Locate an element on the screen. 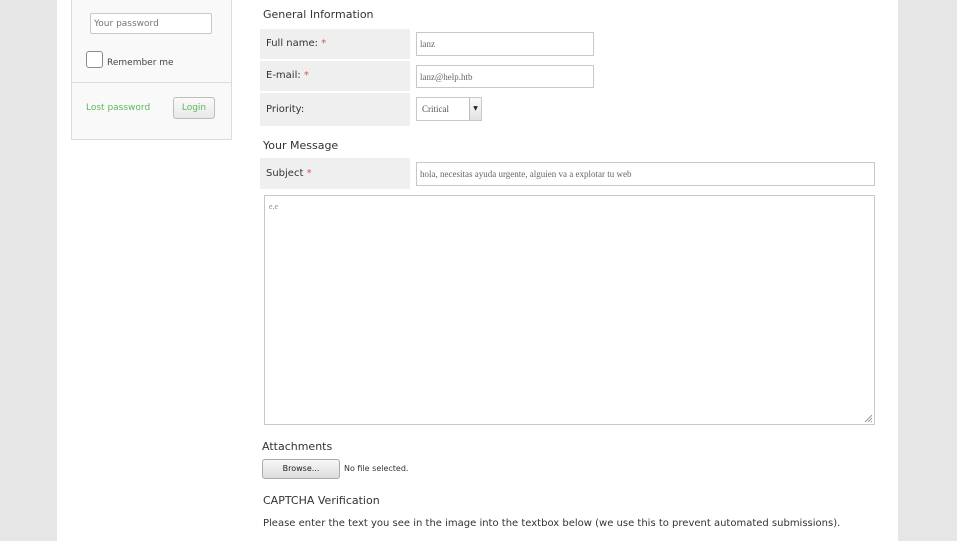 This screenshot has height=541, width=957. divider is located at coordinates (151, 82).